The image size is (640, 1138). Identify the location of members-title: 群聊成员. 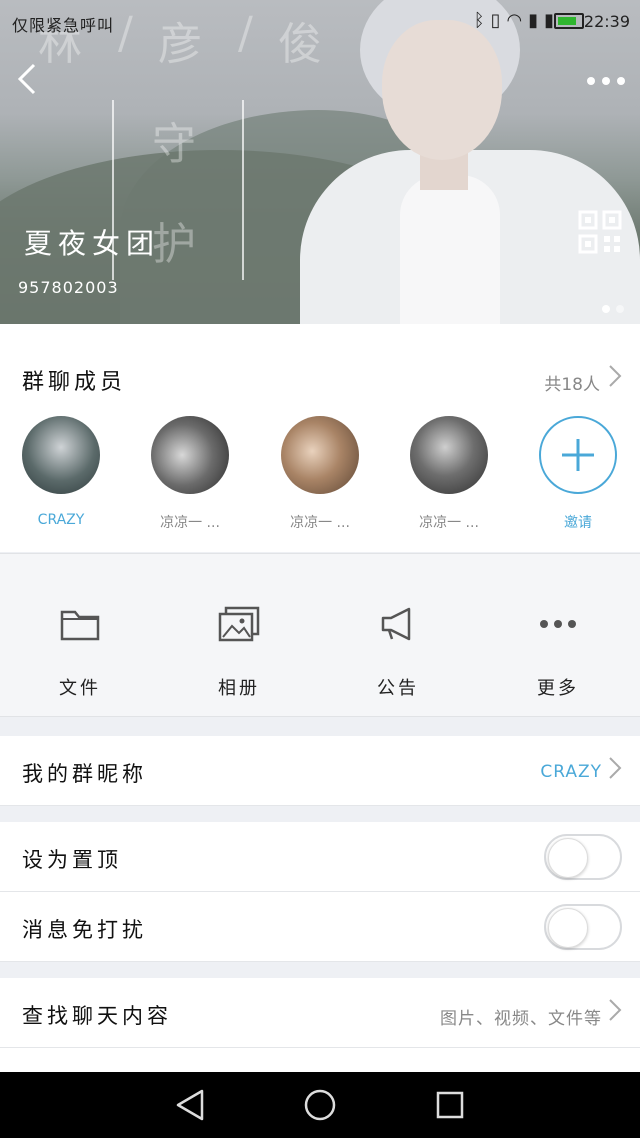
(74, 380).